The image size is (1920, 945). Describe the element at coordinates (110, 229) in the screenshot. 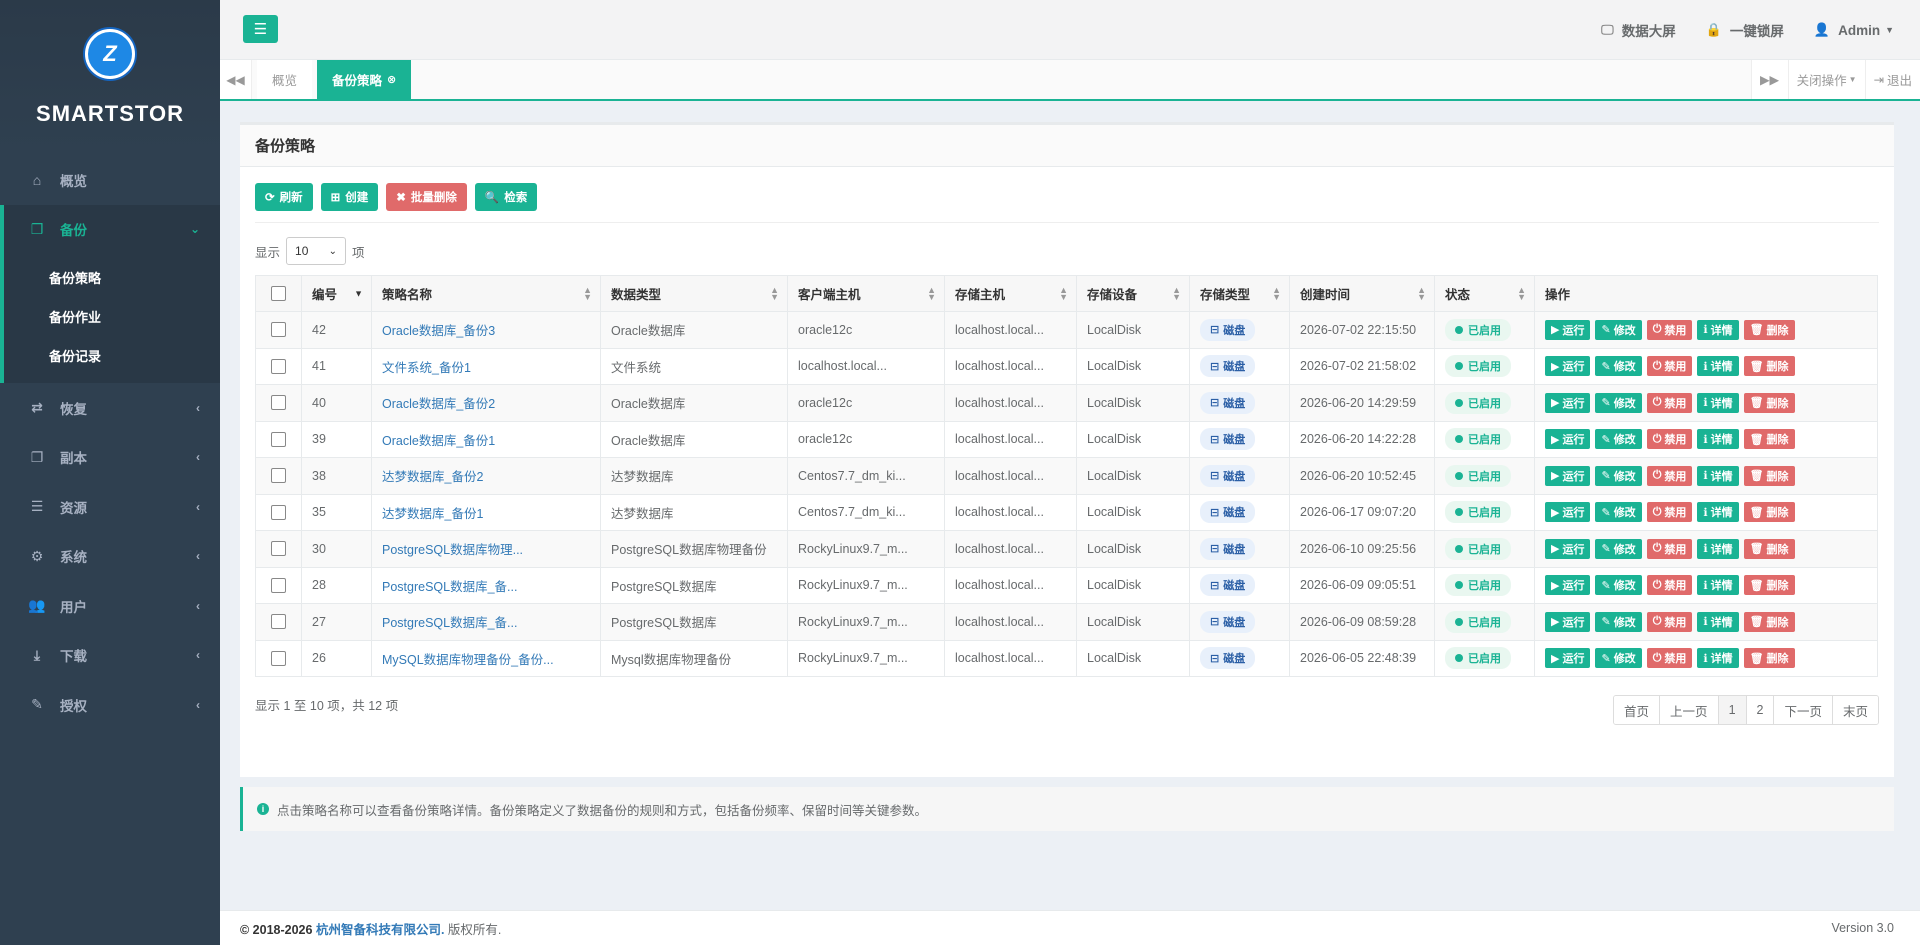

I see `sidebar-item-backup: ❒ 备份 ⌄` at that location.